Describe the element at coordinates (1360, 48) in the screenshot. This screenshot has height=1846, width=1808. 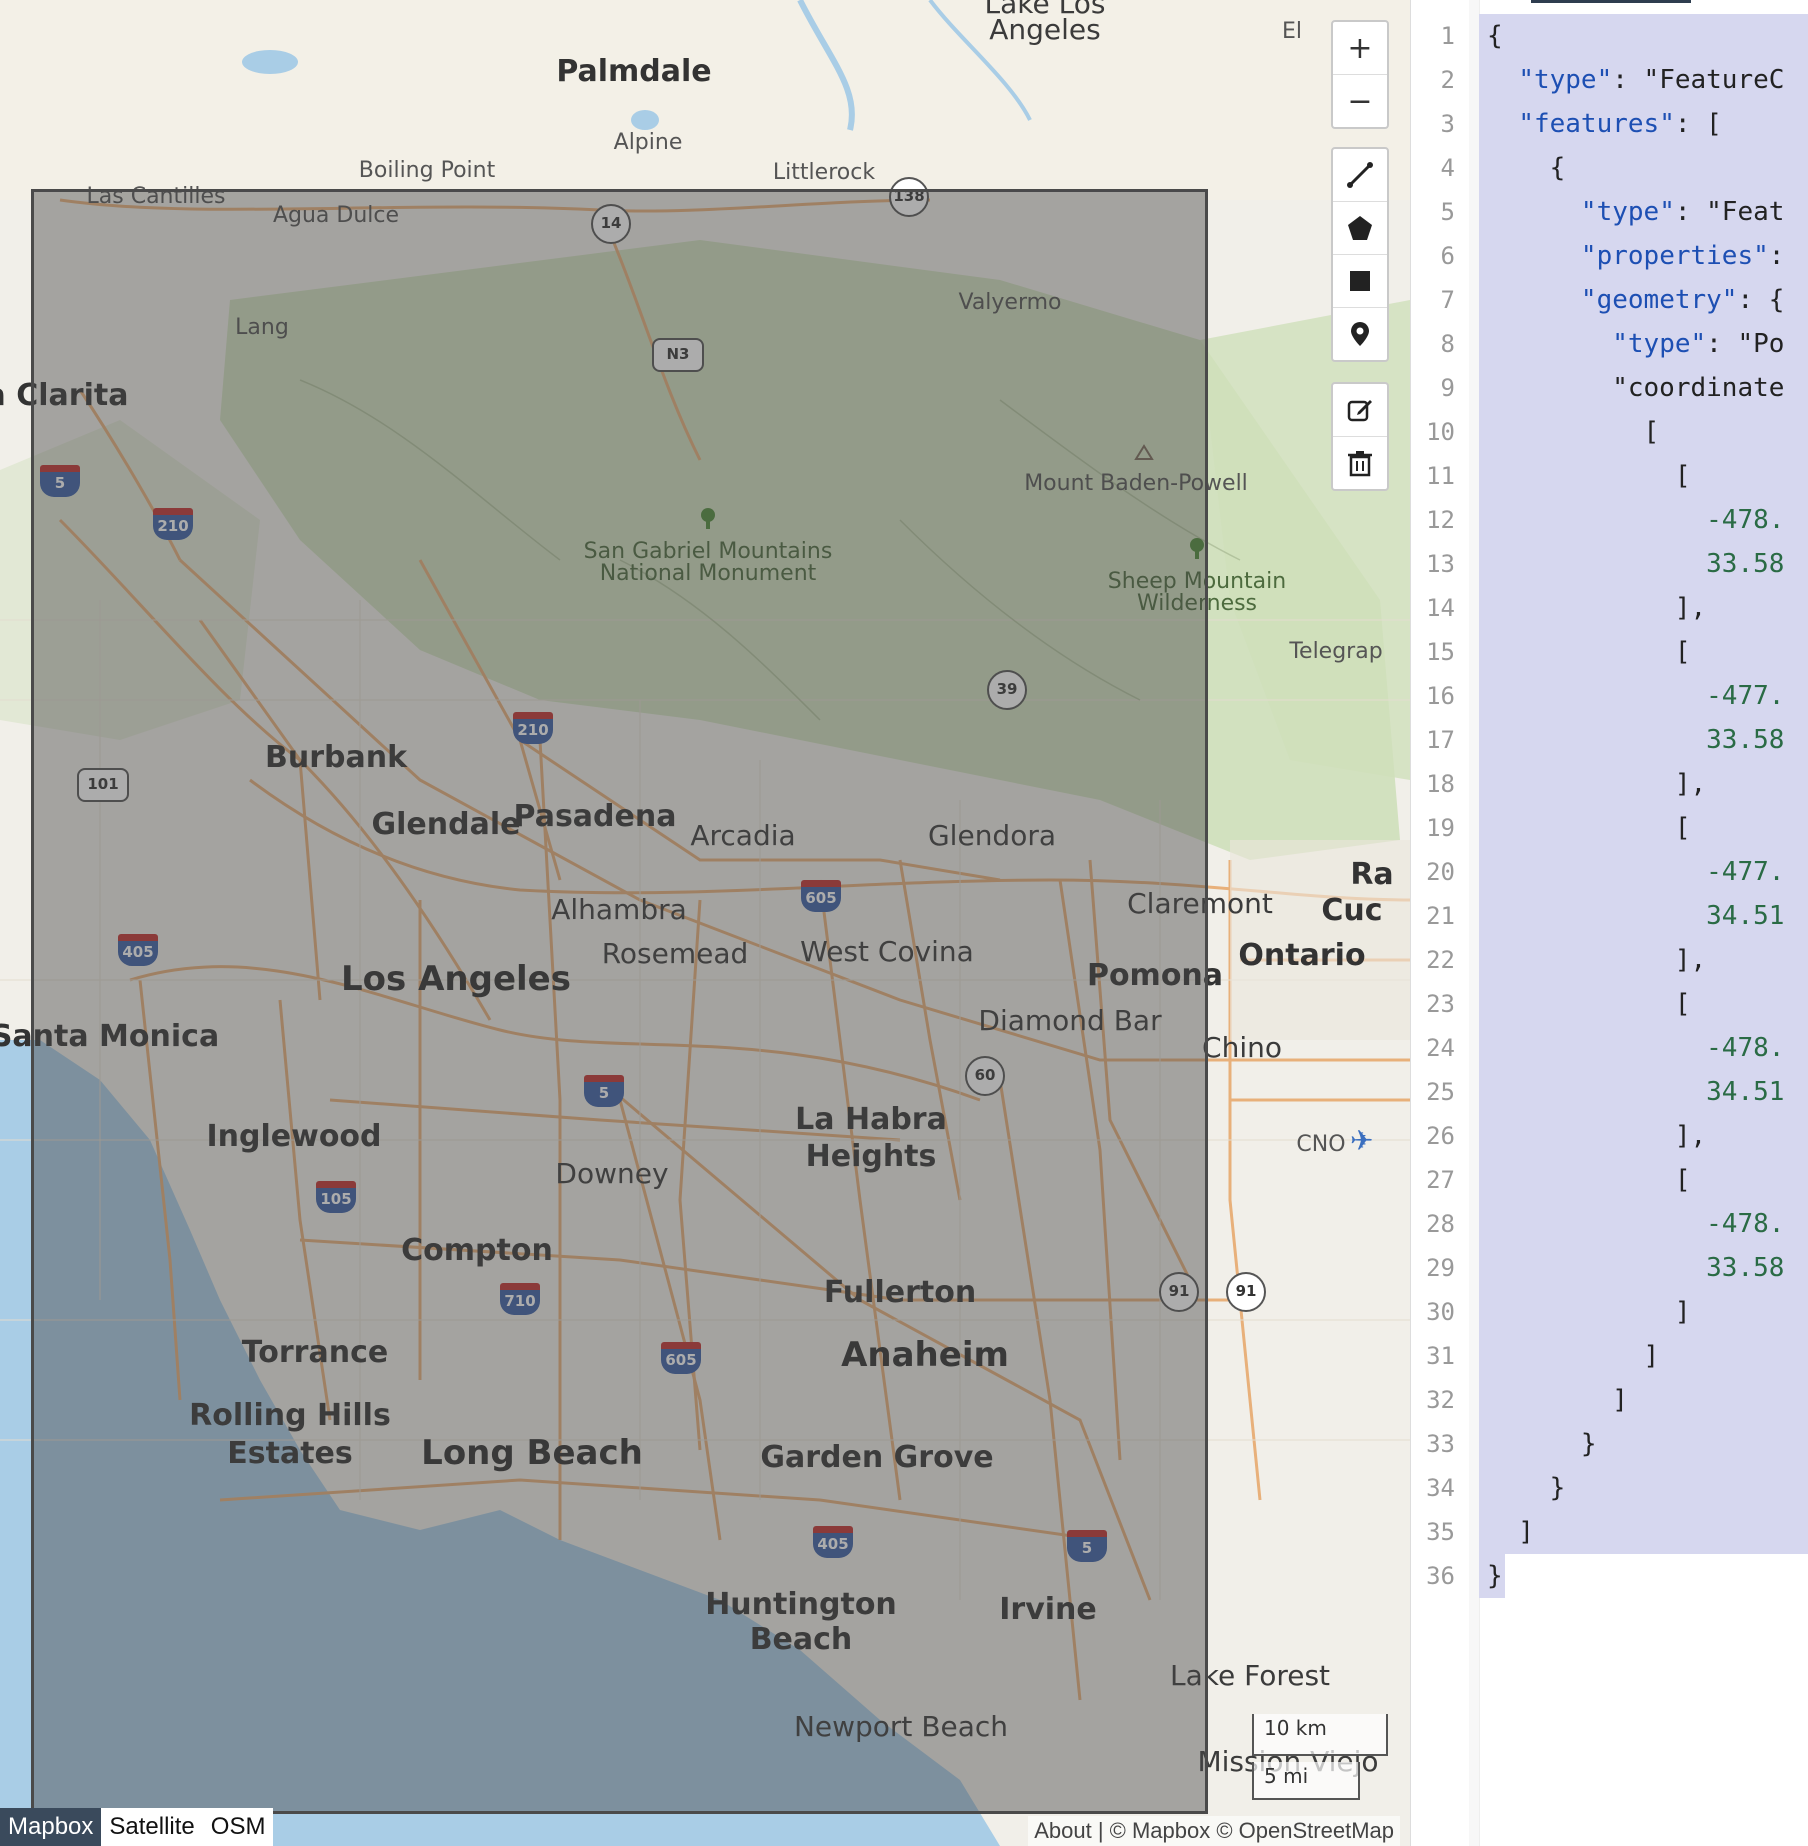
I see `zoom-in-button: +` at that location.